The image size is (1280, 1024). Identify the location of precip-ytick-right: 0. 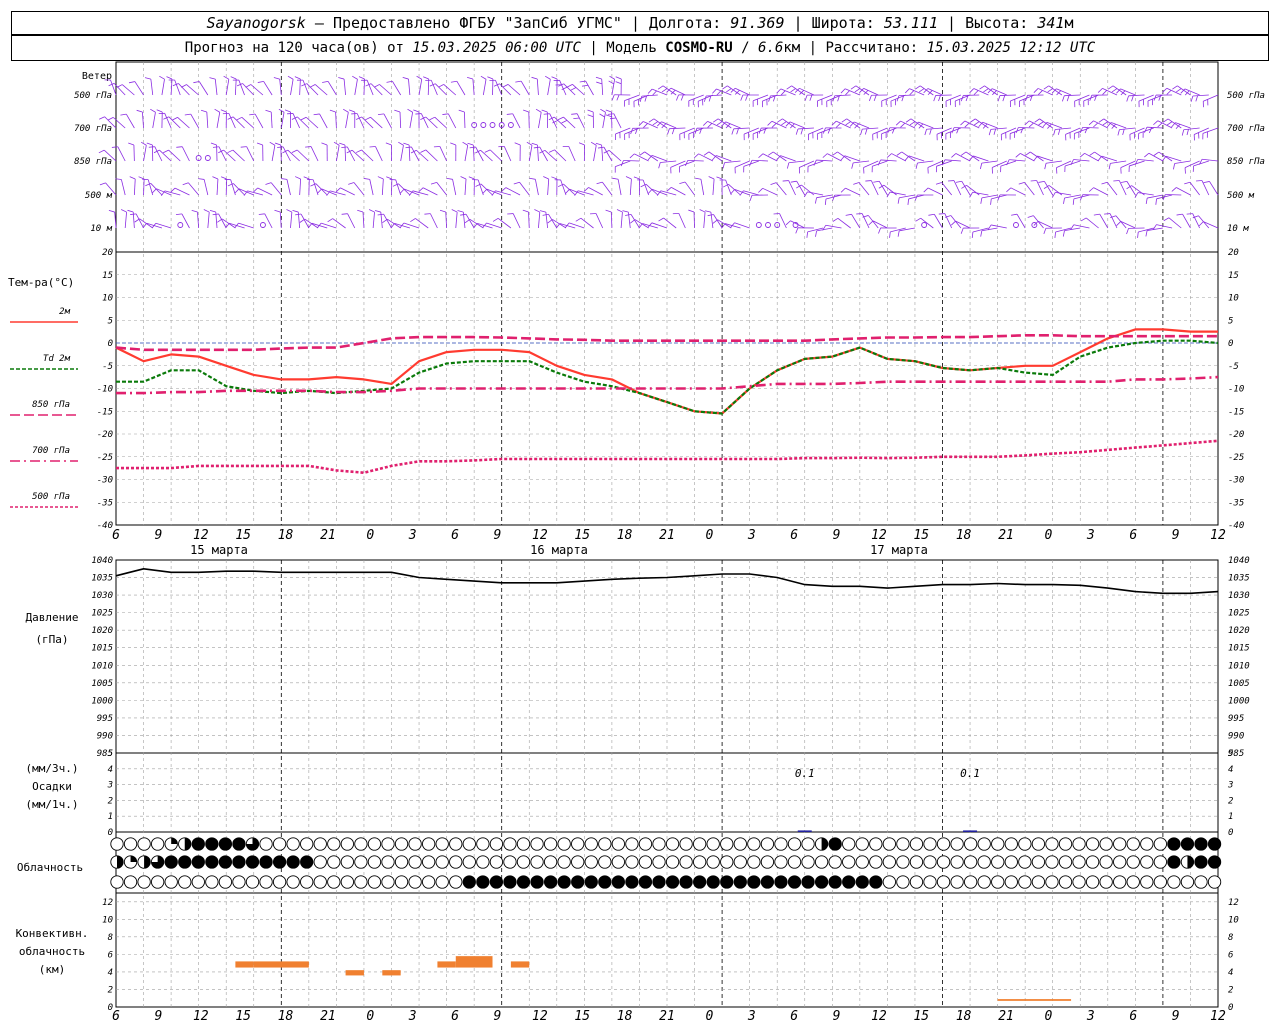
(1230, 833).